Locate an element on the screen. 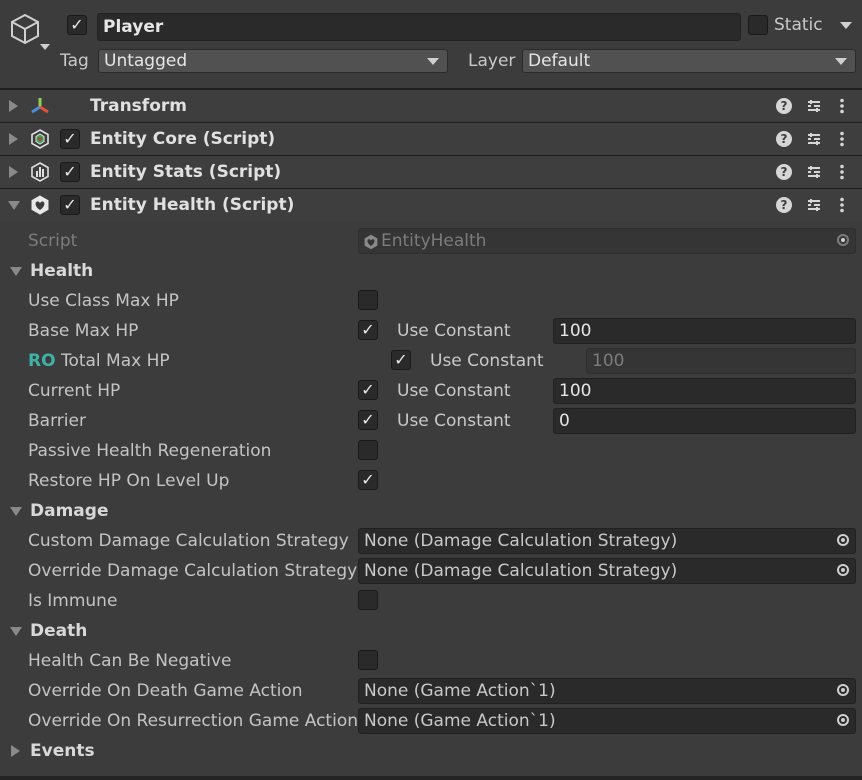 The image size is (862, 780). use-class-max-hp-label: Use Class Max HP is located at coordinates (103, 301).